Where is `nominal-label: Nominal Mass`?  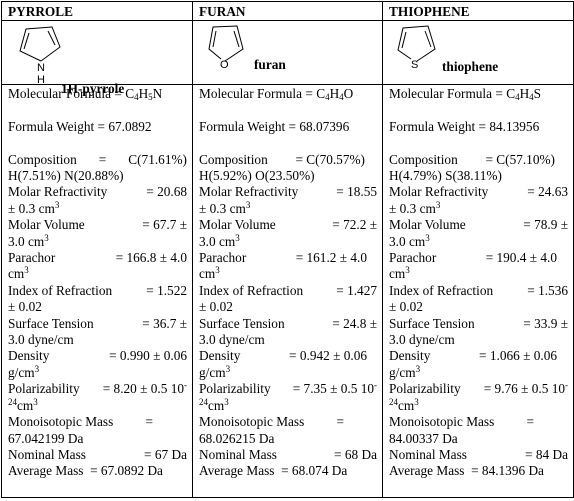
nominal-label: Nominal Mass is located at coordinates (47, 454).